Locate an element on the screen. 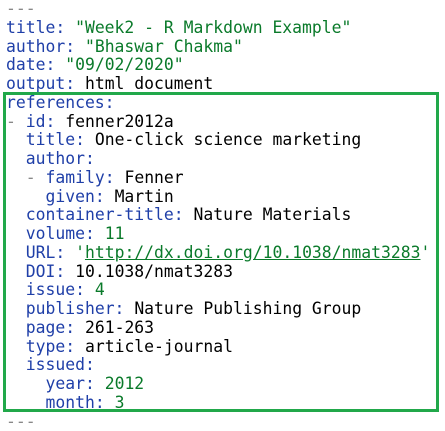  yaml-token: 10.1038/nmat3283 is located at coordinates (154, 271).